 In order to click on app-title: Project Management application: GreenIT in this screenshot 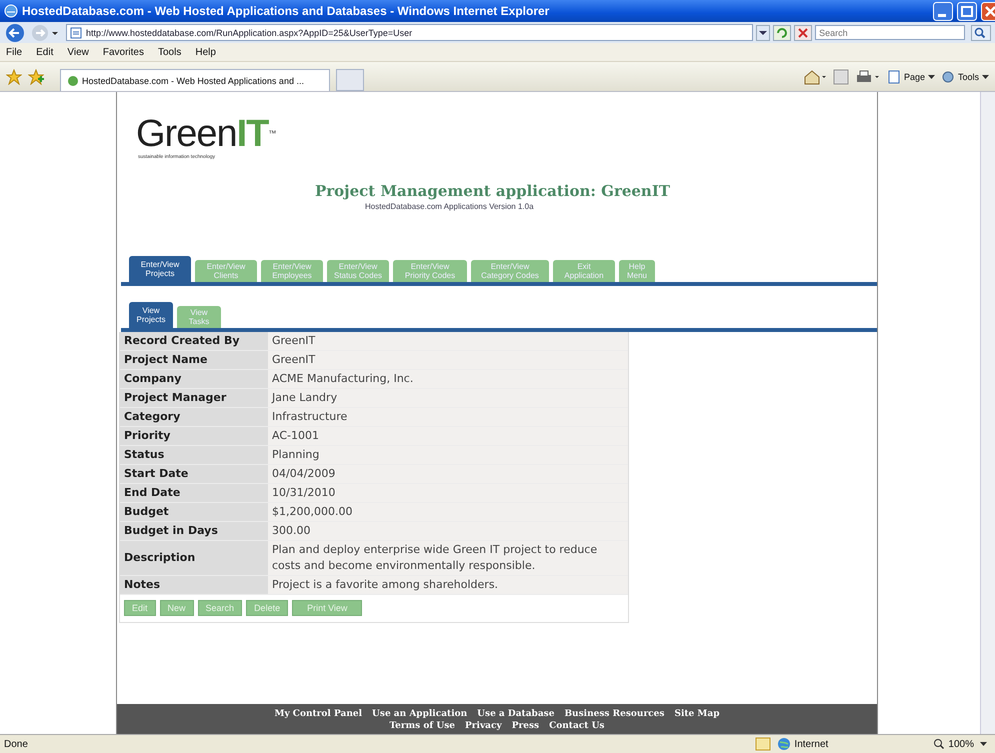, I will do `click(493, 191)`.